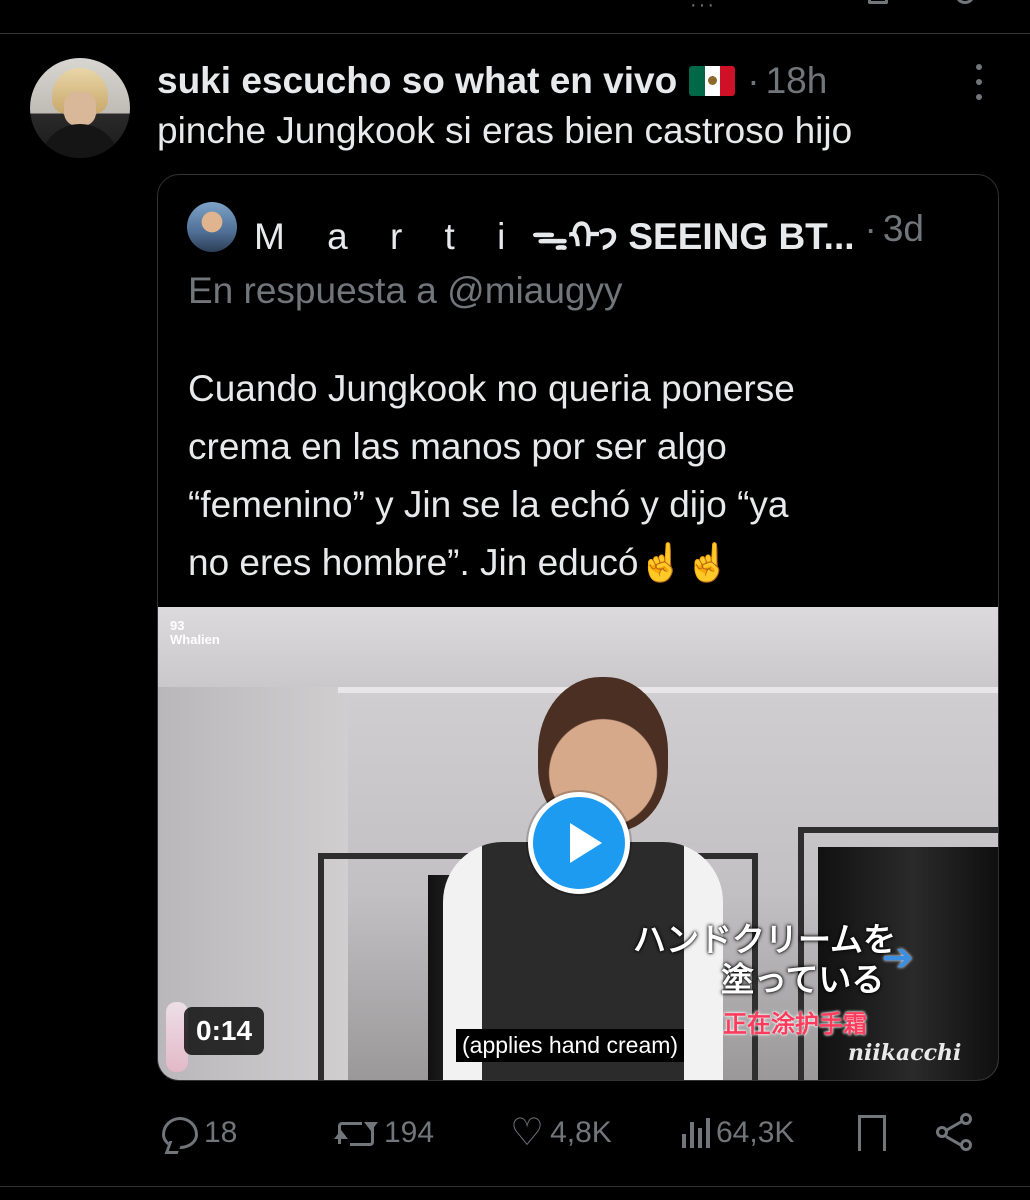  What do you see at coordinates (956, 1133) in the screenshot?
I see `share-icon` at bounding box center [956, 1133].